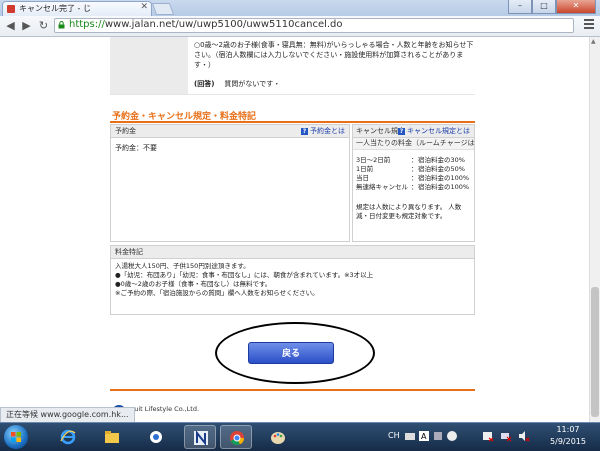  I want to click on app-n-icon, so click(201, 438).